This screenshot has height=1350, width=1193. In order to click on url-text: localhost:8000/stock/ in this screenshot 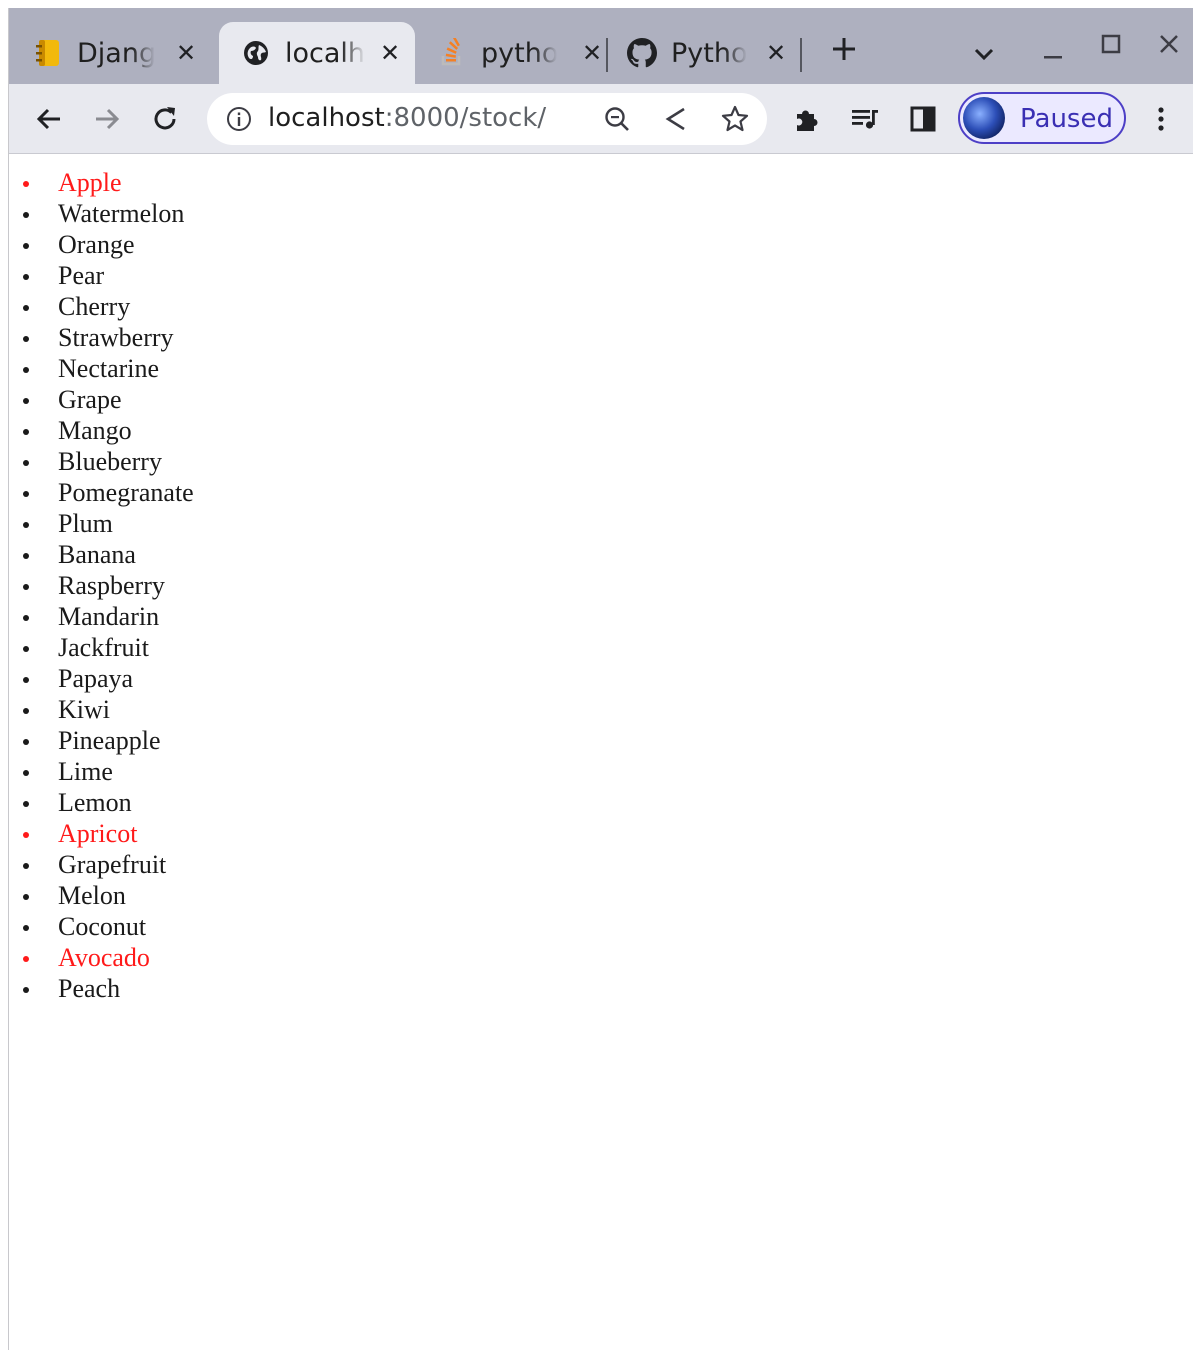, I will do `click(407, 118)`.